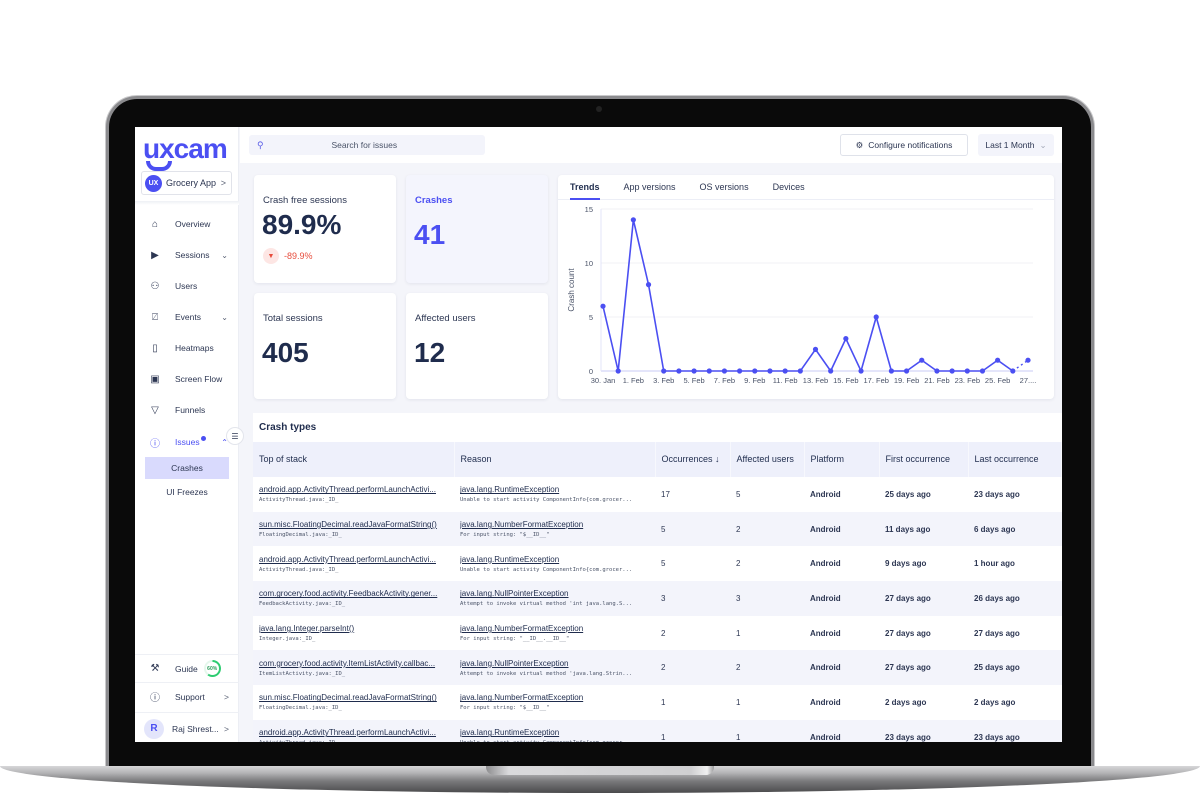  Describe the element at coordinates (600, 770) in the screenshot. I see `laptop-notch` at that location.